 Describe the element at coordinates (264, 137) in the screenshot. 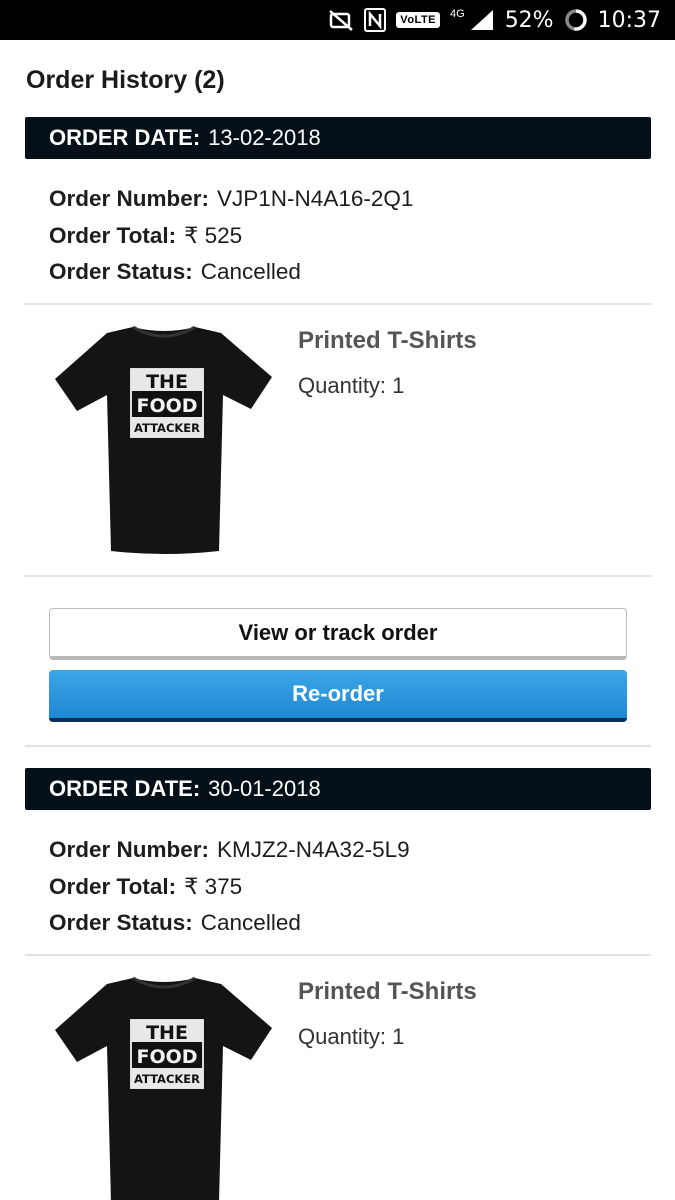

I see `order-date-value: 13-02-2018` at that location.